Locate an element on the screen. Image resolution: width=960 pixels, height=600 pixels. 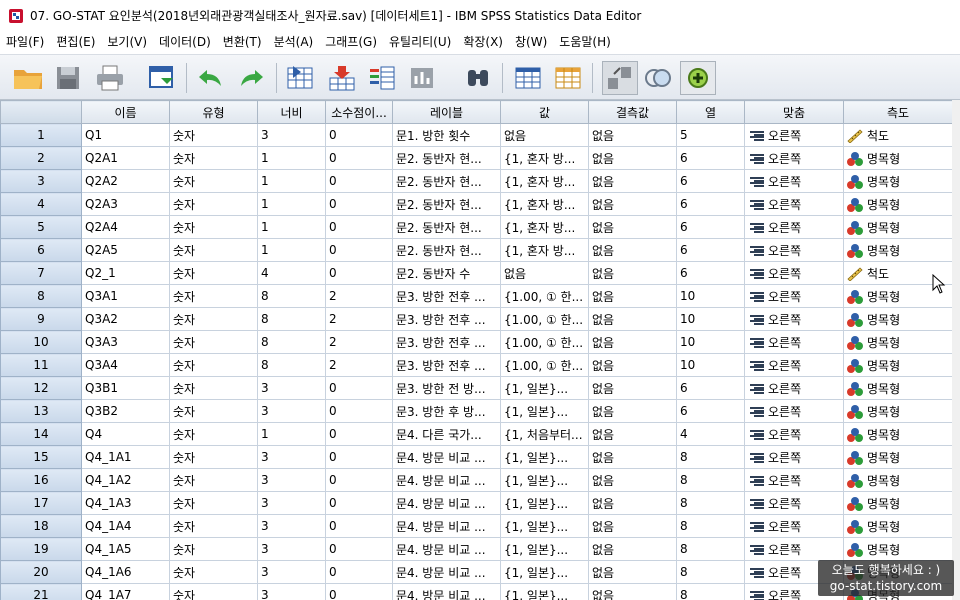
cell-name: Q2A5 is located at coordinates (125, 250).